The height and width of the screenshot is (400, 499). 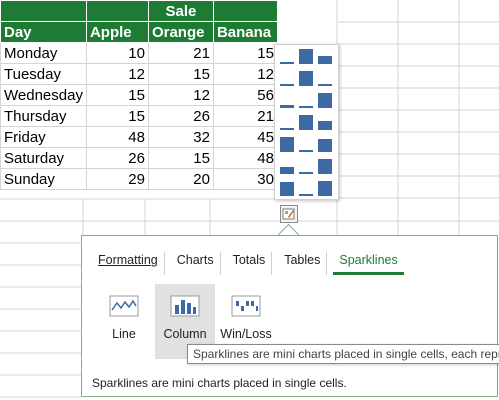 What do you see at coordinates (43, 179) in the screenshot?
I see `day-cell: Sunday` at bounding box center [43, 179].